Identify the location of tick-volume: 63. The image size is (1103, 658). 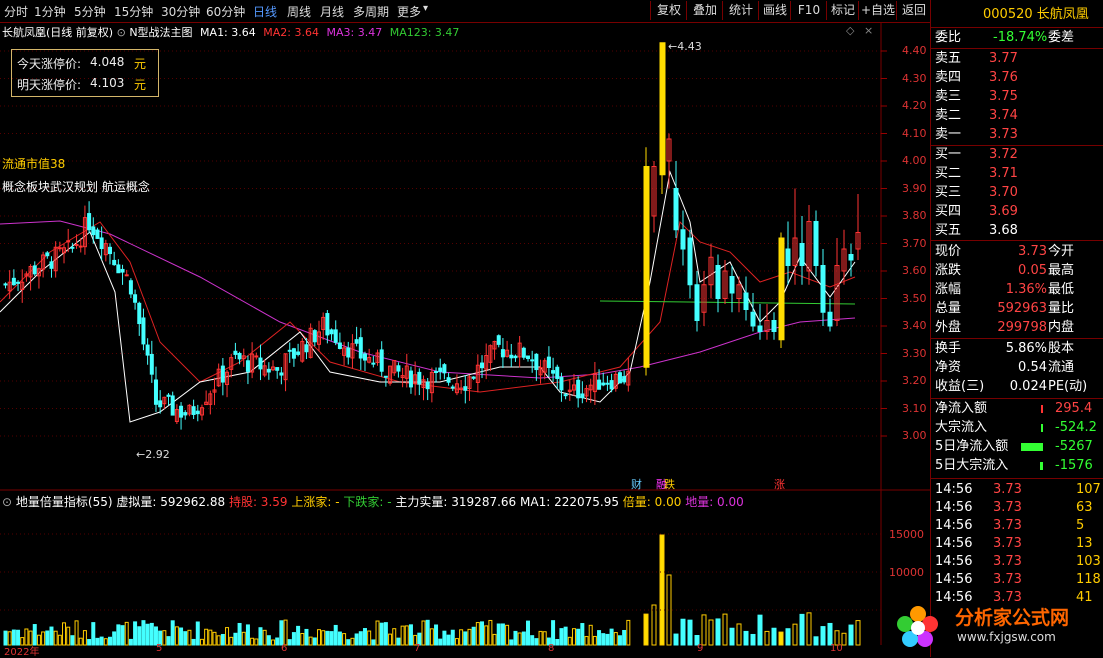
(1084, 507).